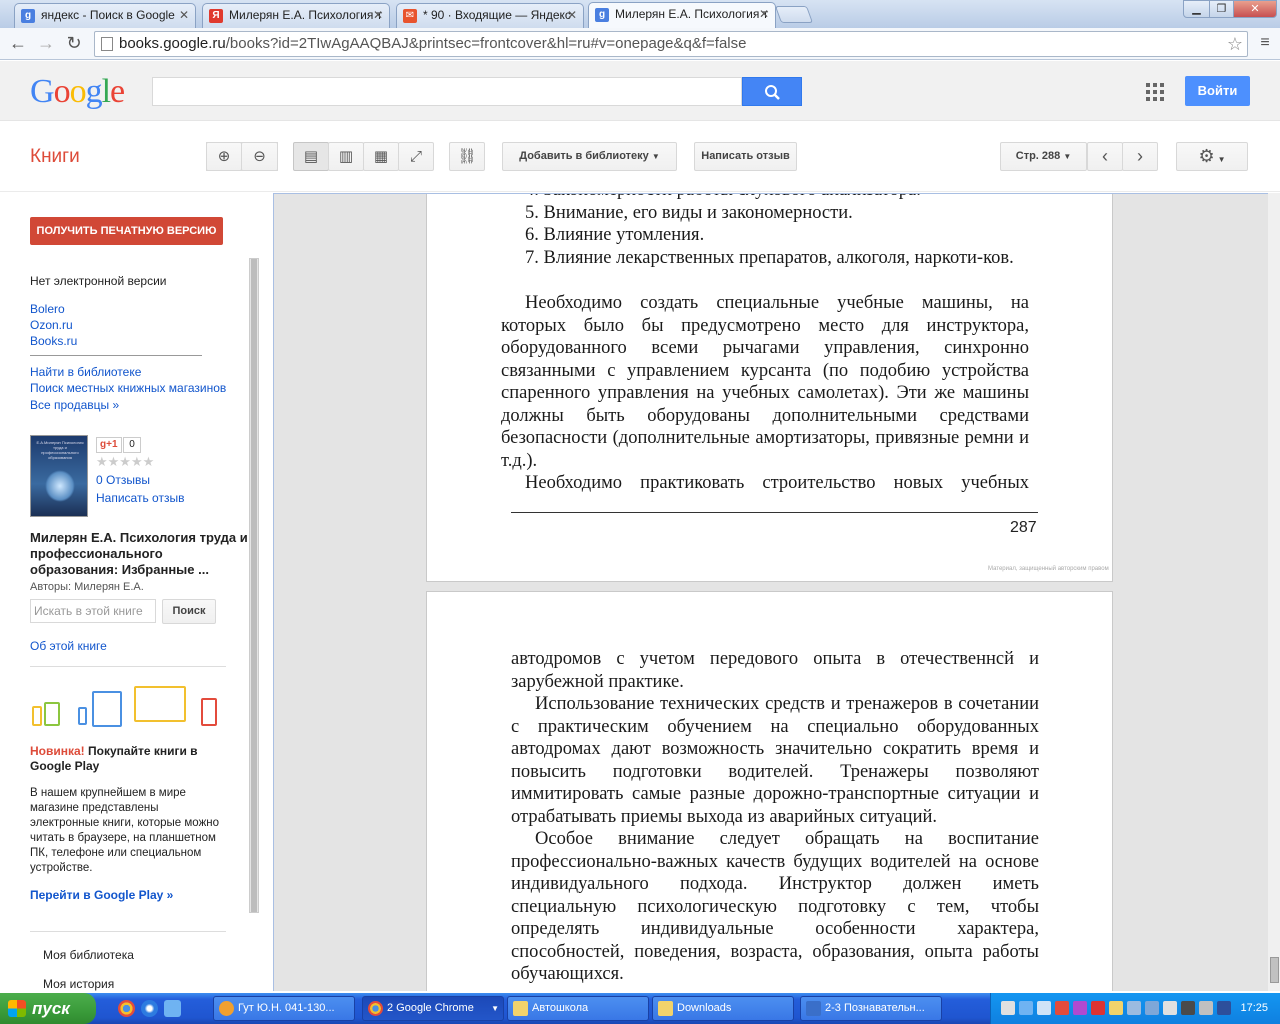  I want to click on zoom-in-button: ⊕, so click(224, 156).